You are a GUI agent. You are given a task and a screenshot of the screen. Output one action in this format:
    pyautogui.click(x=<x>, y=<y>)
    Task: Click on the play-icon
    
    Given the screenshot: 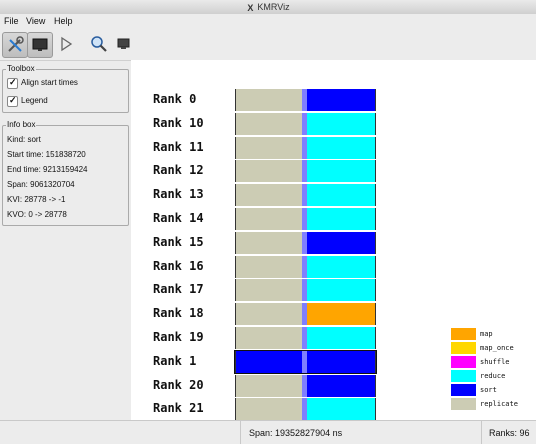 What is the action you would take?
    pyautogui.click(x=67, y=44)
    